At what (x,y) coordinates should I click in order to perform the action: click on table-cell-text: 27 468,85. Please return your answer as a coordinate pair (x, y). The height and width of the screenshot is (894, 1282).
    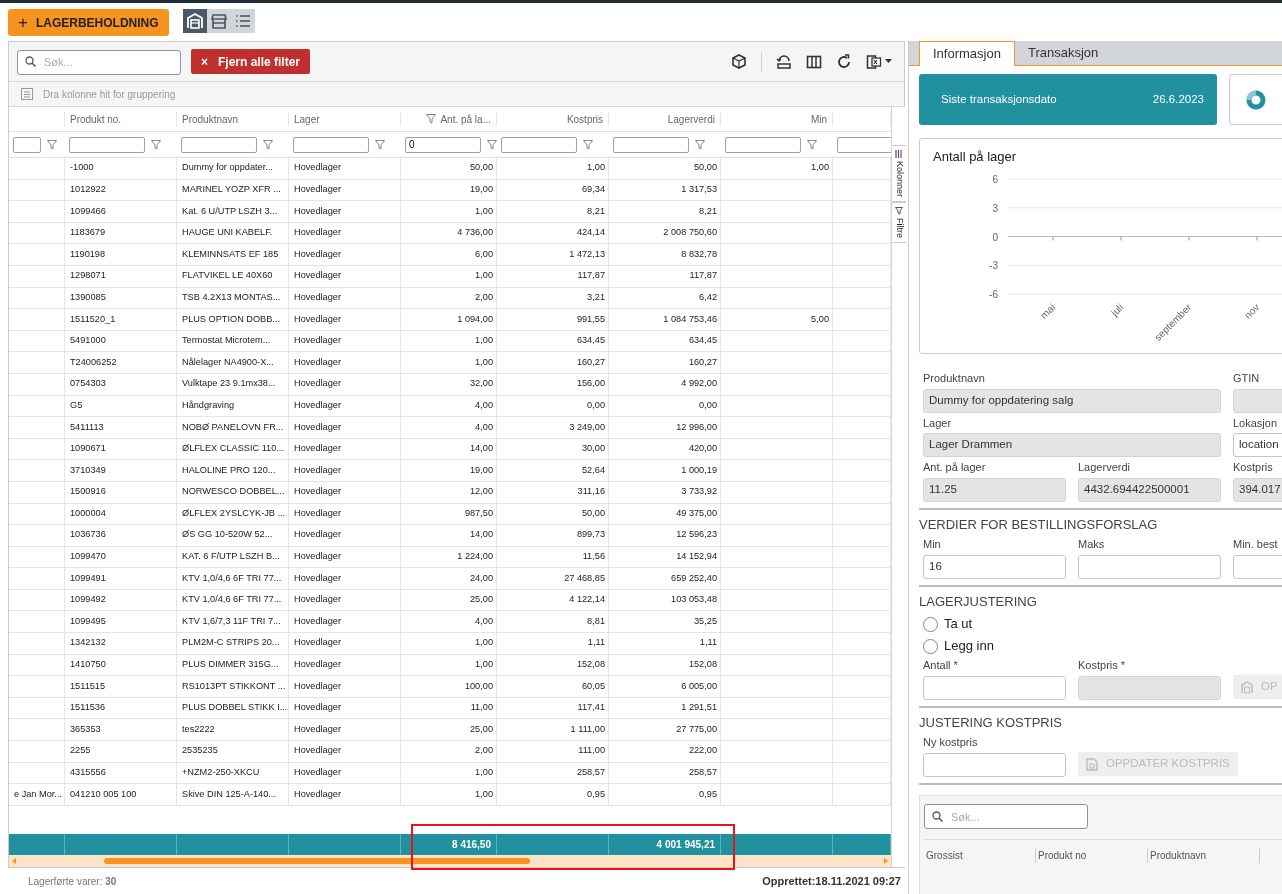
    Looking at the image, I should click on (584, 578).